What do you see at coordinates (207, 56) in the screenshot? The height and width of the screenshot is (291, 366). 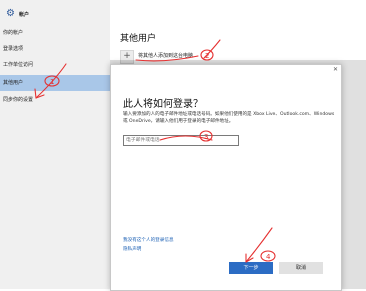 I see `annotation-mark-2: 2` at bounding box center [207, 56].